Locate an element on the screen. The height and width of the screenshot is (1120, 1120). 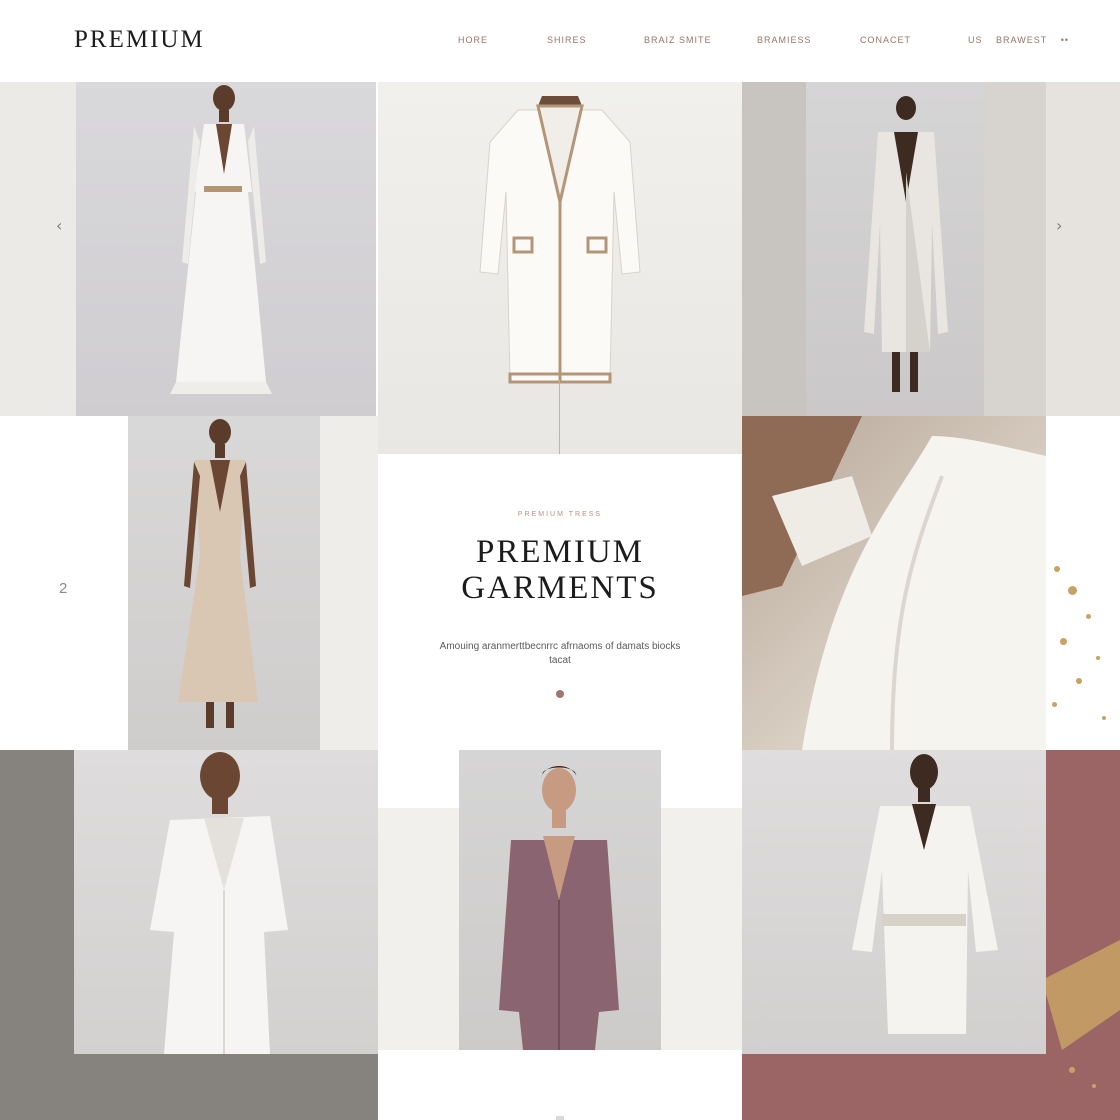
main-nav: HORE SHIRES BRAIZ SMITE BRAMIESS CONACET is located at coordinates (560, 42).